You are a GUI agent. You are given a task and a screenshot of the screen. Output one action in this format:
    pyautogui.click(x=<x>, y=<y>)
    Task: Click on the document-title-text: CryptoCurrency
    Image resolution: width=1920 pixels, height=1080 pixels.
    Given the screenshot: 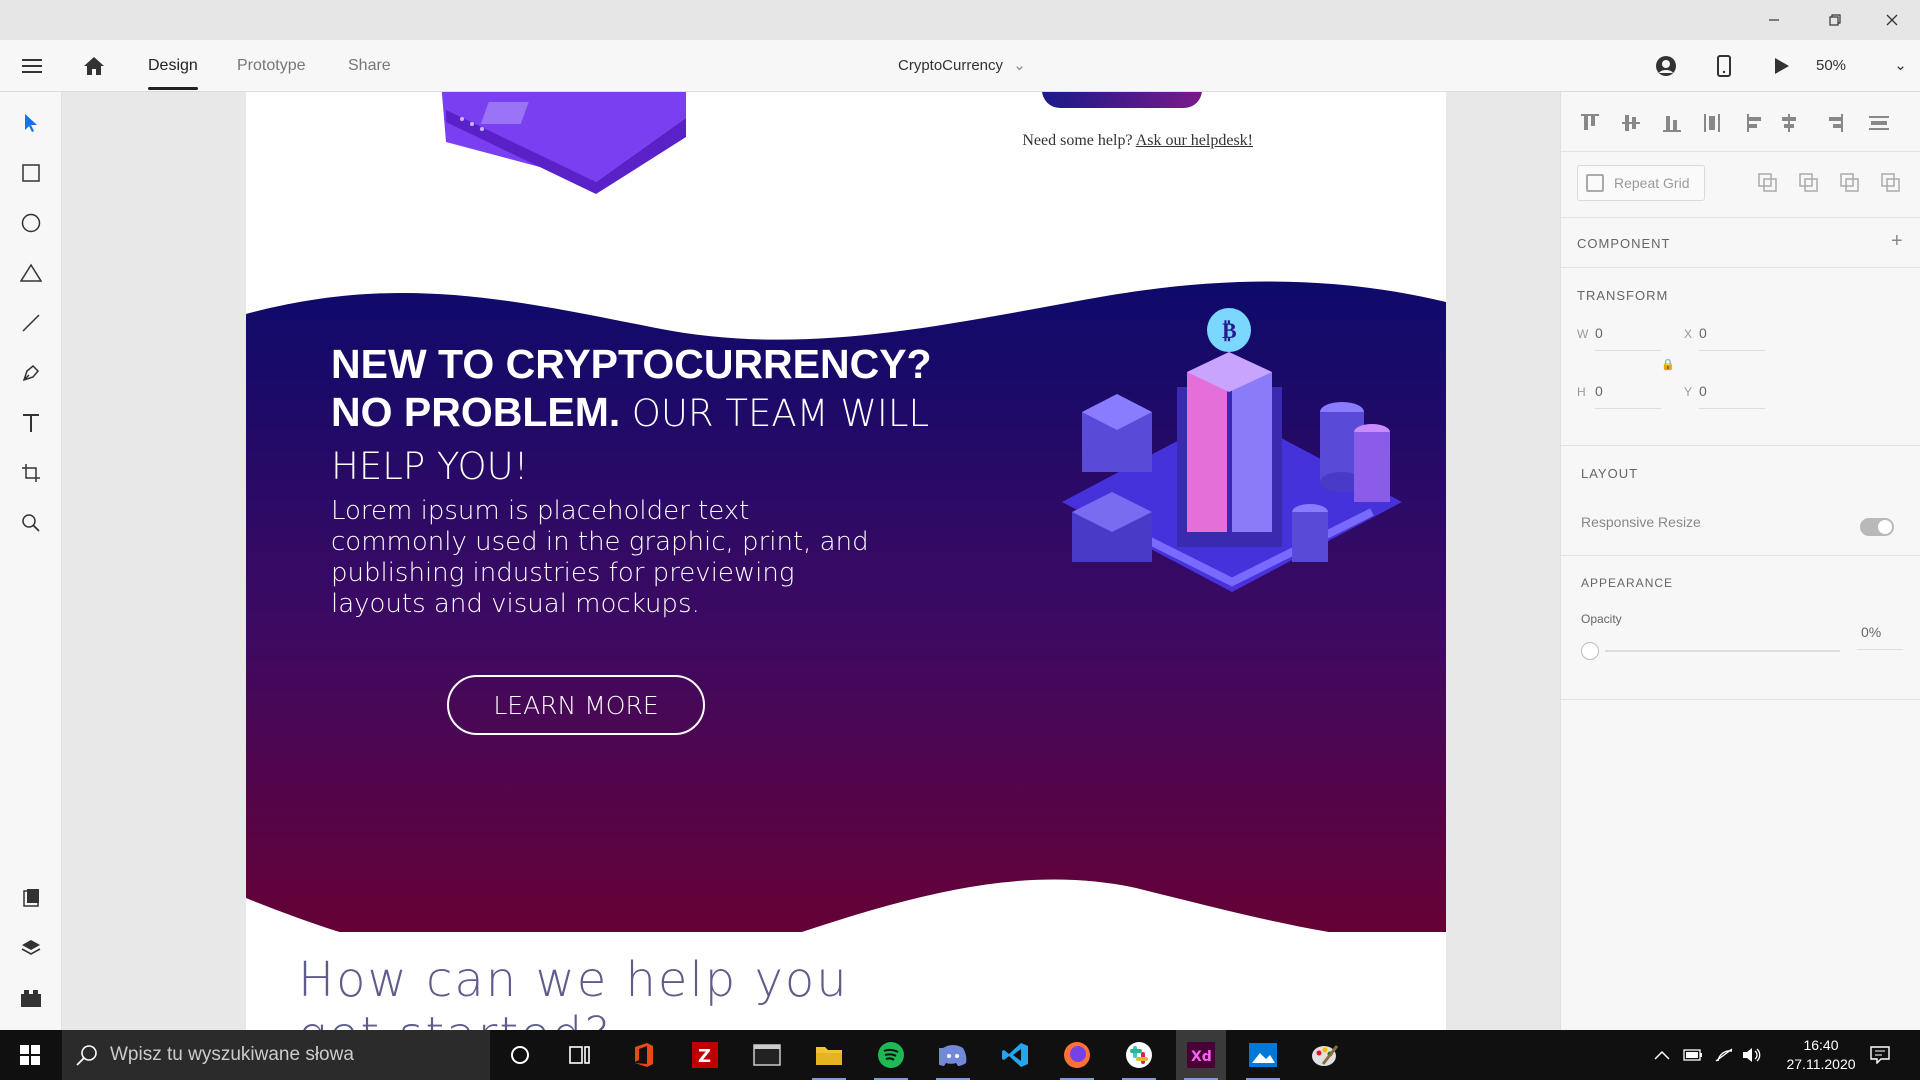 What is the action you would take?
    pyautogui.click(x=951, y=65)
    